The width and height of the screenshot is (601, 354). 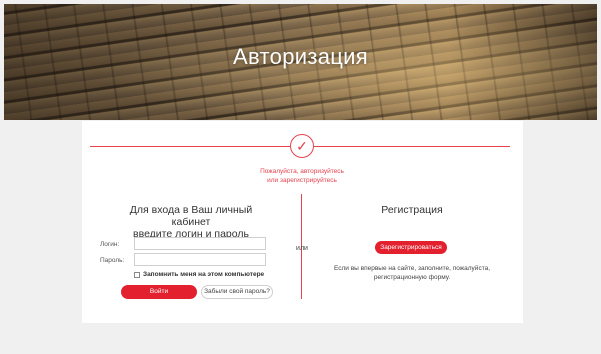 What do you see at coordinates (200, 243) in the screenshot?
I see `login-input` at bounding box center [200, 243].